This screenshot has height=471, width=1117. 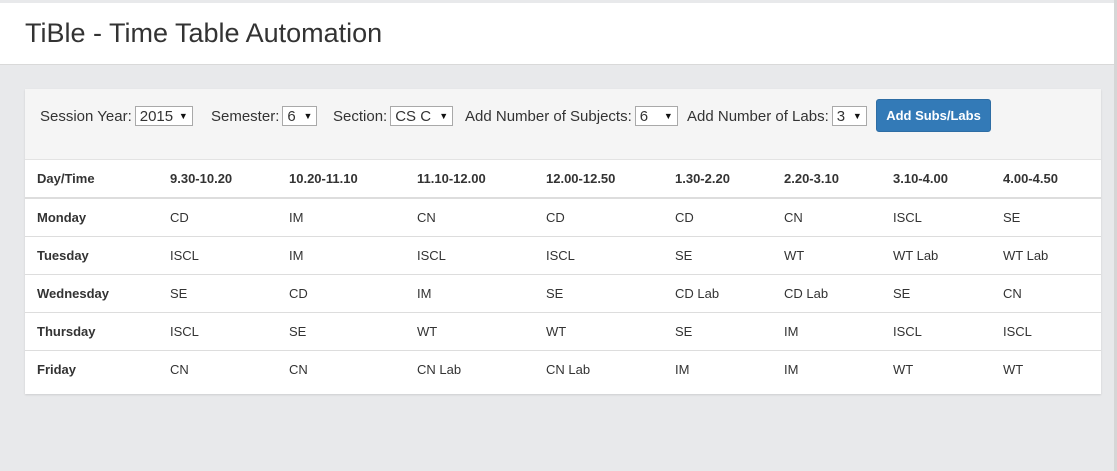 What do you see at coordinates (217, 179) in the screenshot?
I see `column-header-time-slot: 9.30-10.20` at bounding box center [217, 179].